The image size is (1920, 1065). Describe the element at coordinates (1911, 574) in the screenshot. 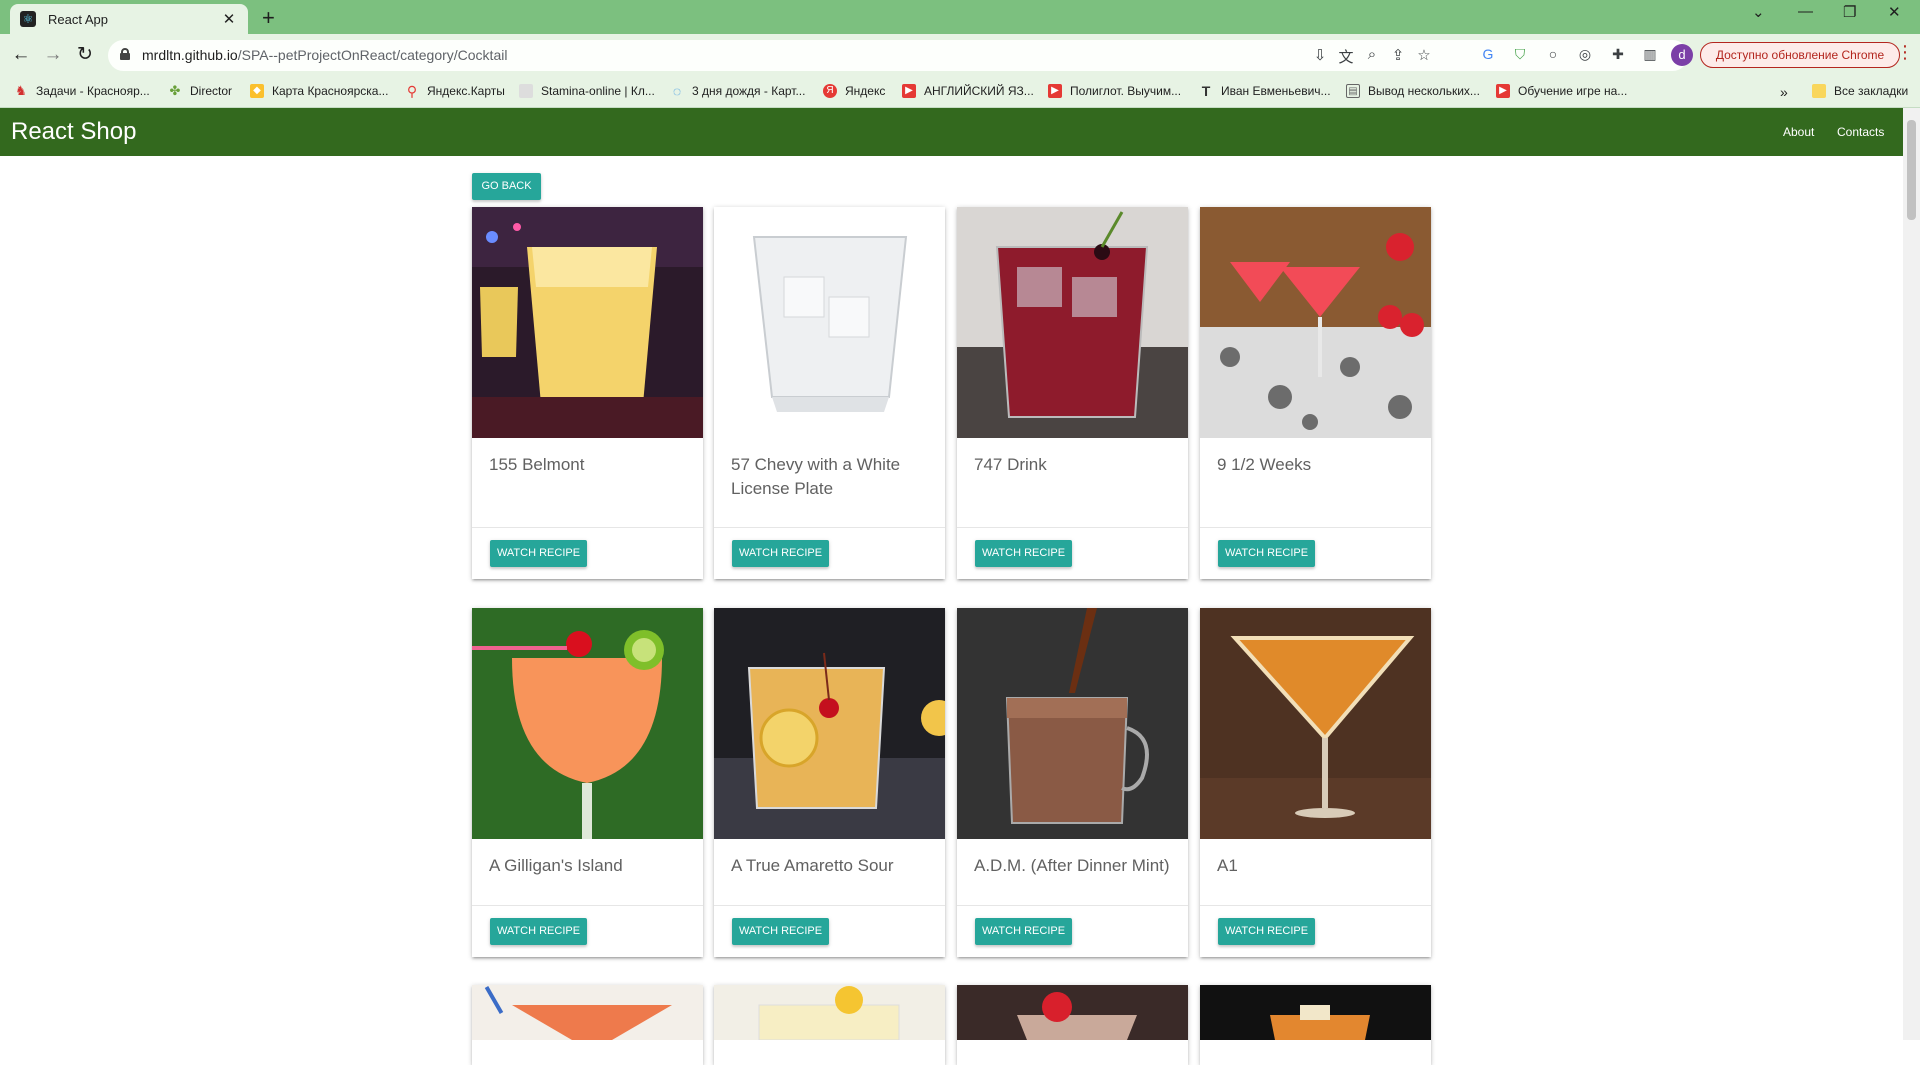

I see `page-scrollbar` at that location.